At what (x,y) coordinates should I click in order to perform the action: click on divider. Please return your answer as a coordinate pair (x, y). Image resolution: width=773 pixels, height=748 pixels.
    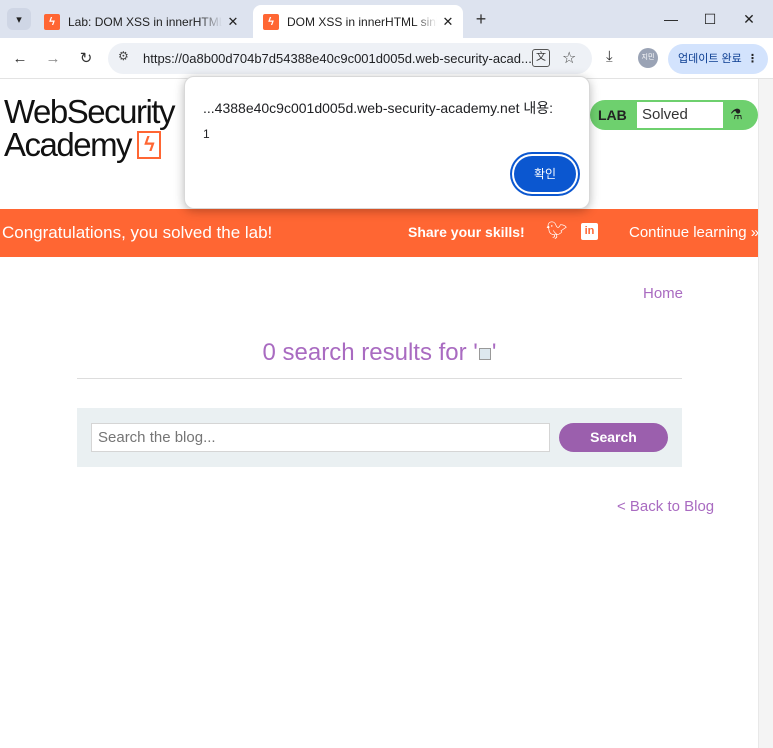
    Looking at the image, I should click on (379, 378).